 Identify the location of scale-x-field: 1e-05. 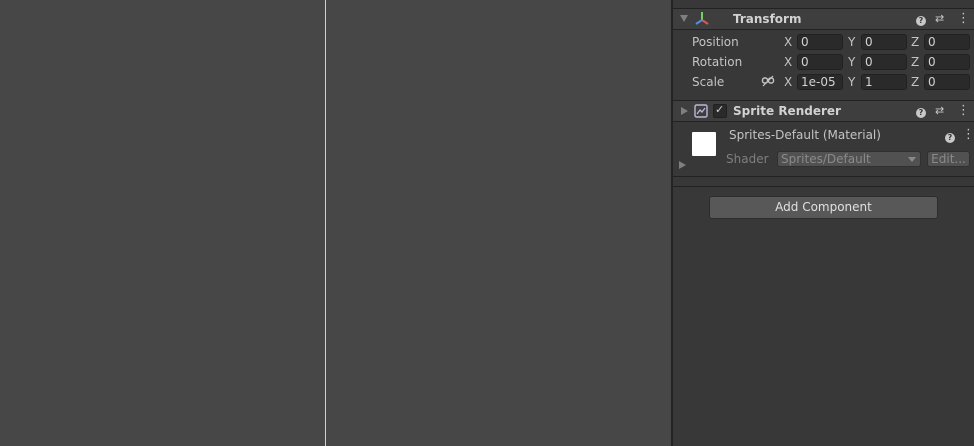
(820, 82).